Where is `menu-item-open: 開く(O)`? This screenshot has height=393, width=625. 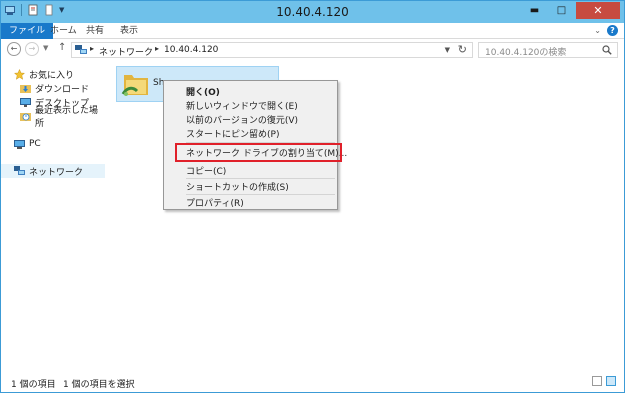
menu-item-open: 開く(O) is located at coordinates (203, 91).